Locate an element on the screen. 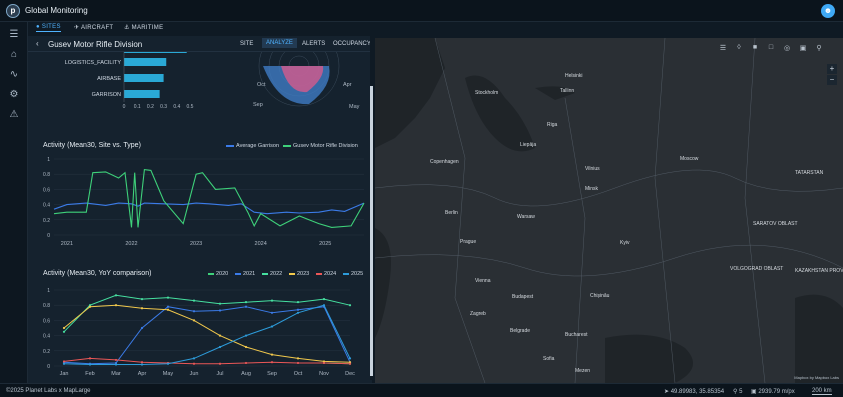  panel-scrollbar is located at coordinates (371, 208).